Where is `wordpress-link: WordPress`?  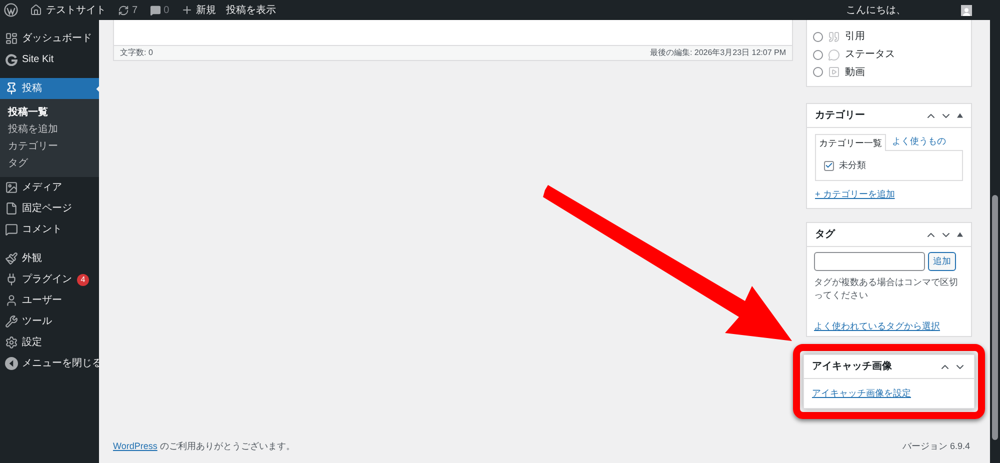 wordpress-link: WordPress is located at coordinates (135, 446).